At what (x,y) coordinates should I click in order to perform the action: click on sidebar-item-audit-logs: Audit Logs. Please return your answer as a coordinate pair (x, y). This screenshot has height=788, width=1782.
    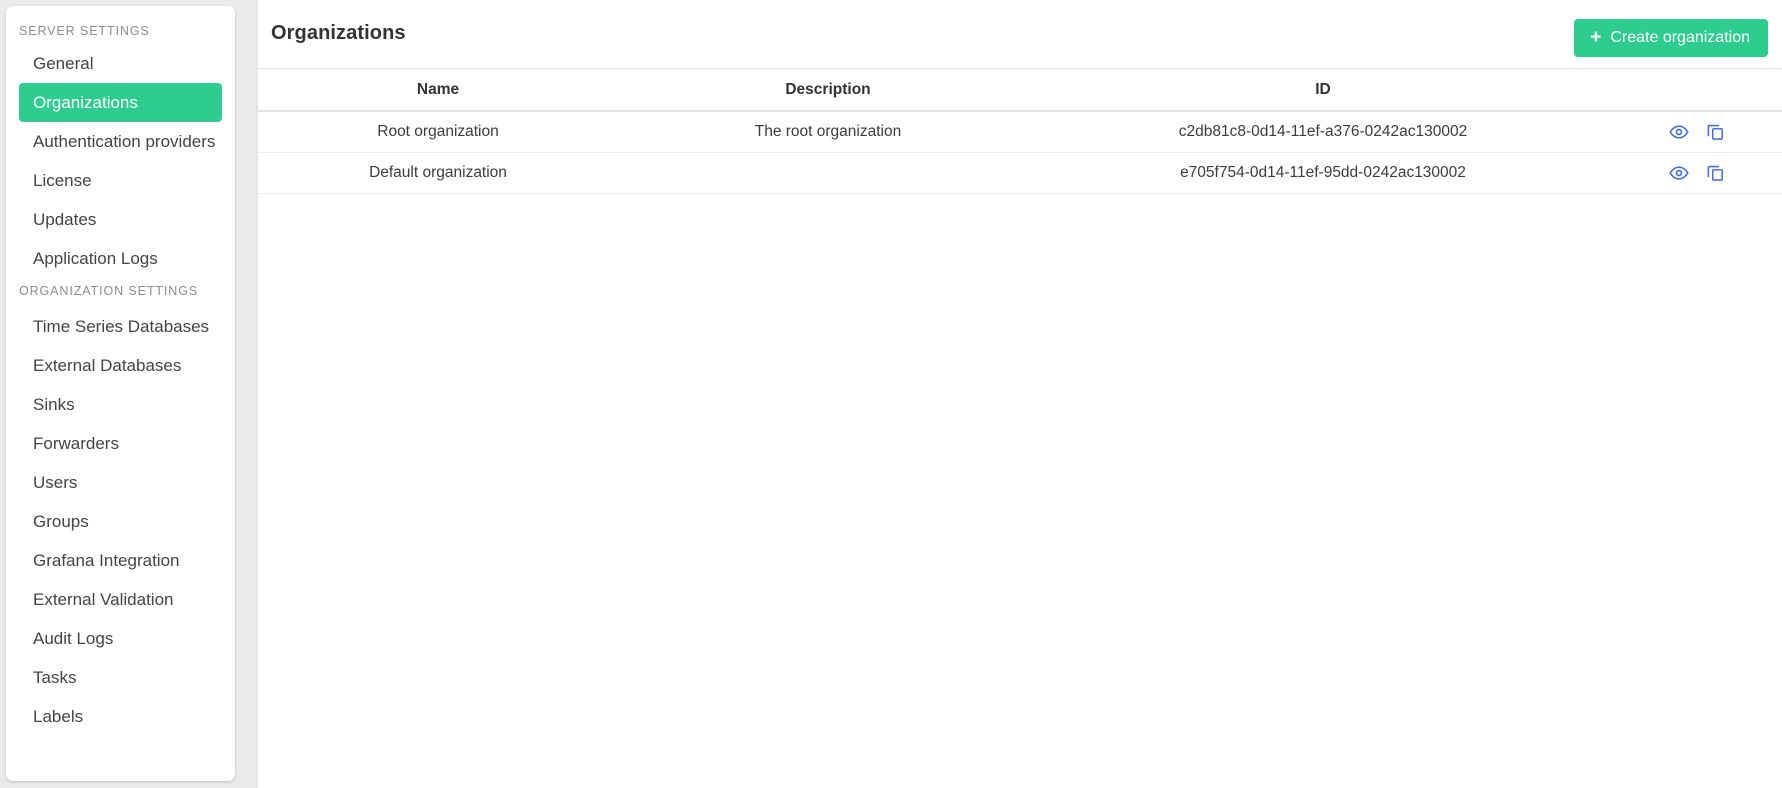
    Looking at the image, I should click on (120, 638).